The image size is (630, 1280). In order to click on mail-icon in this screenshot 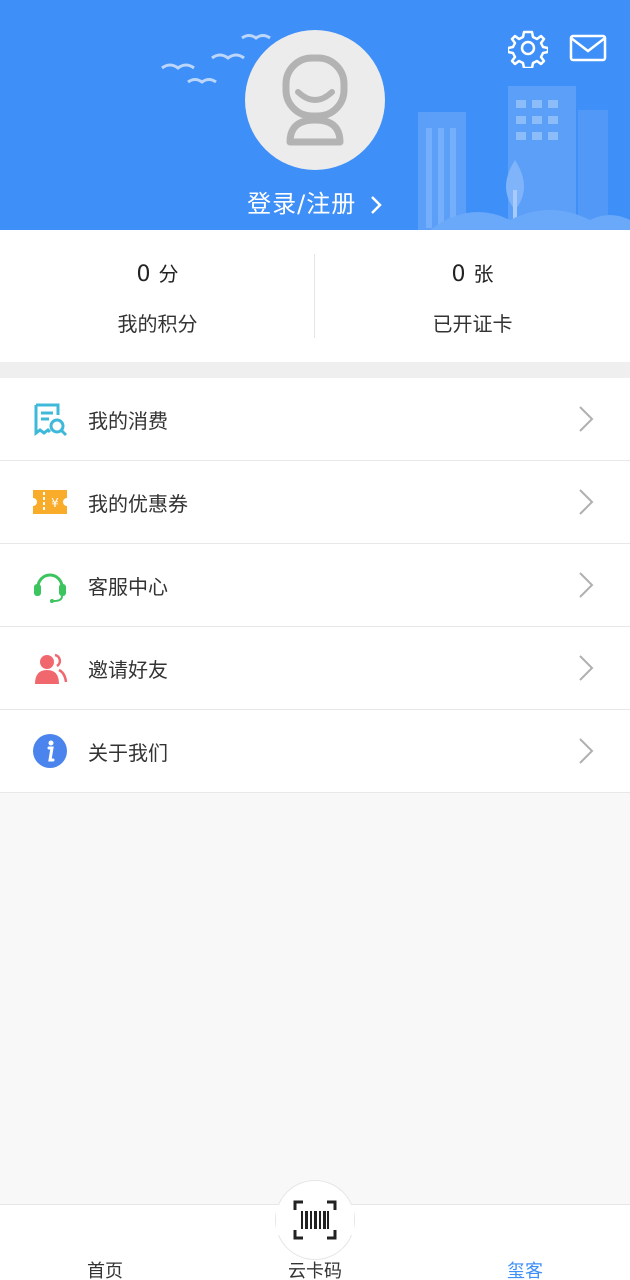, I will do `click(588, 48)`.